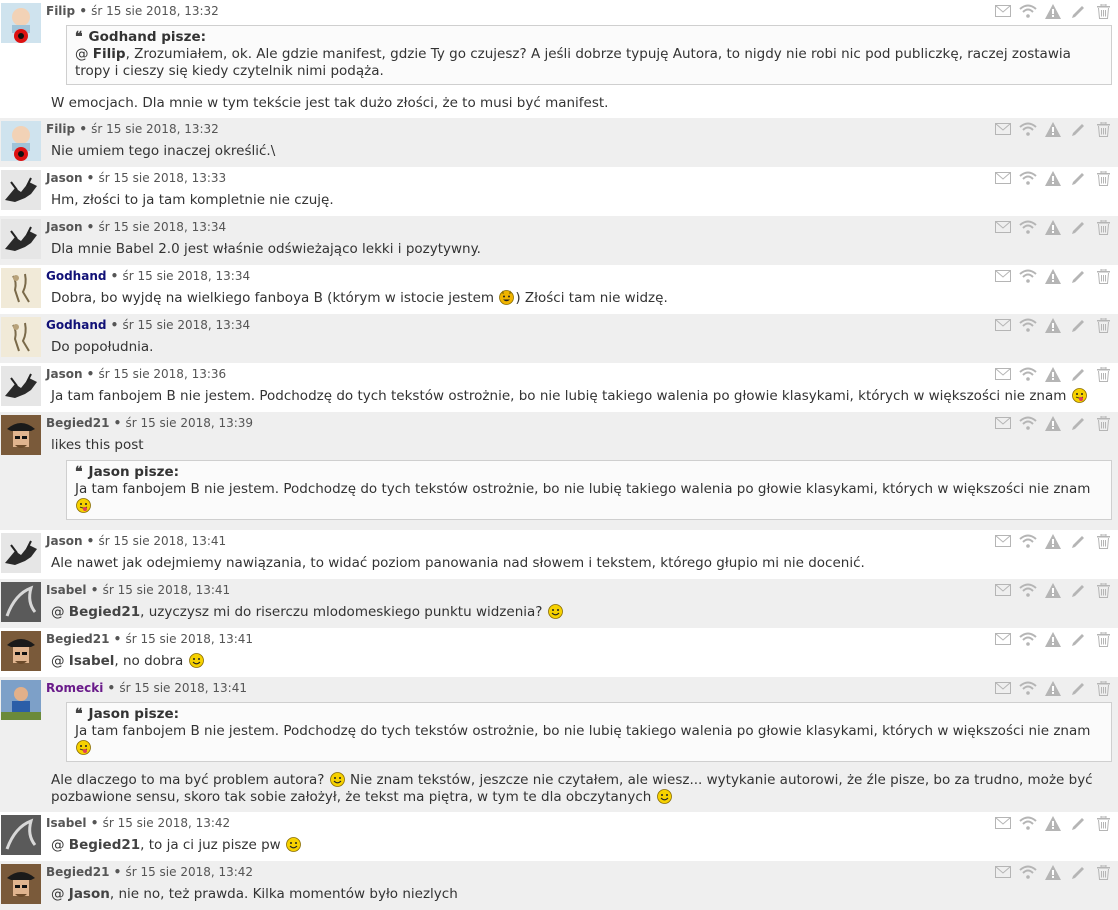 The image size is (1118, 910). I want to click on mention-link: Isabel, so click(92, 661).